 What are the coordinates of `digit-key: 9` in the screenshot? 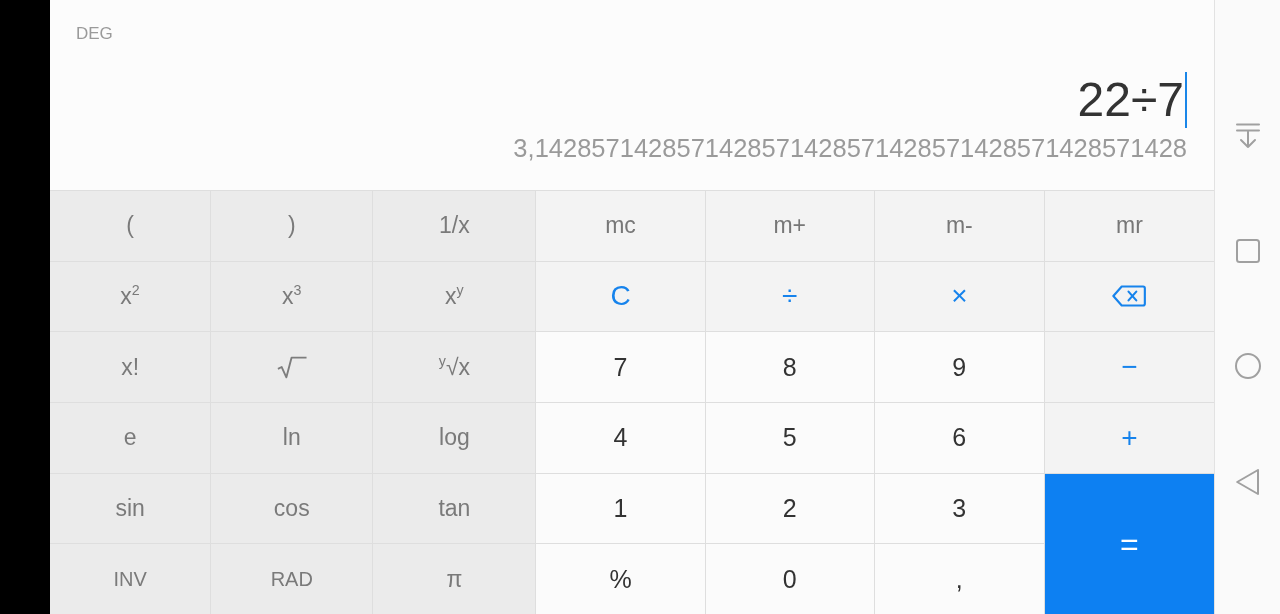 It's located at (959, 367).